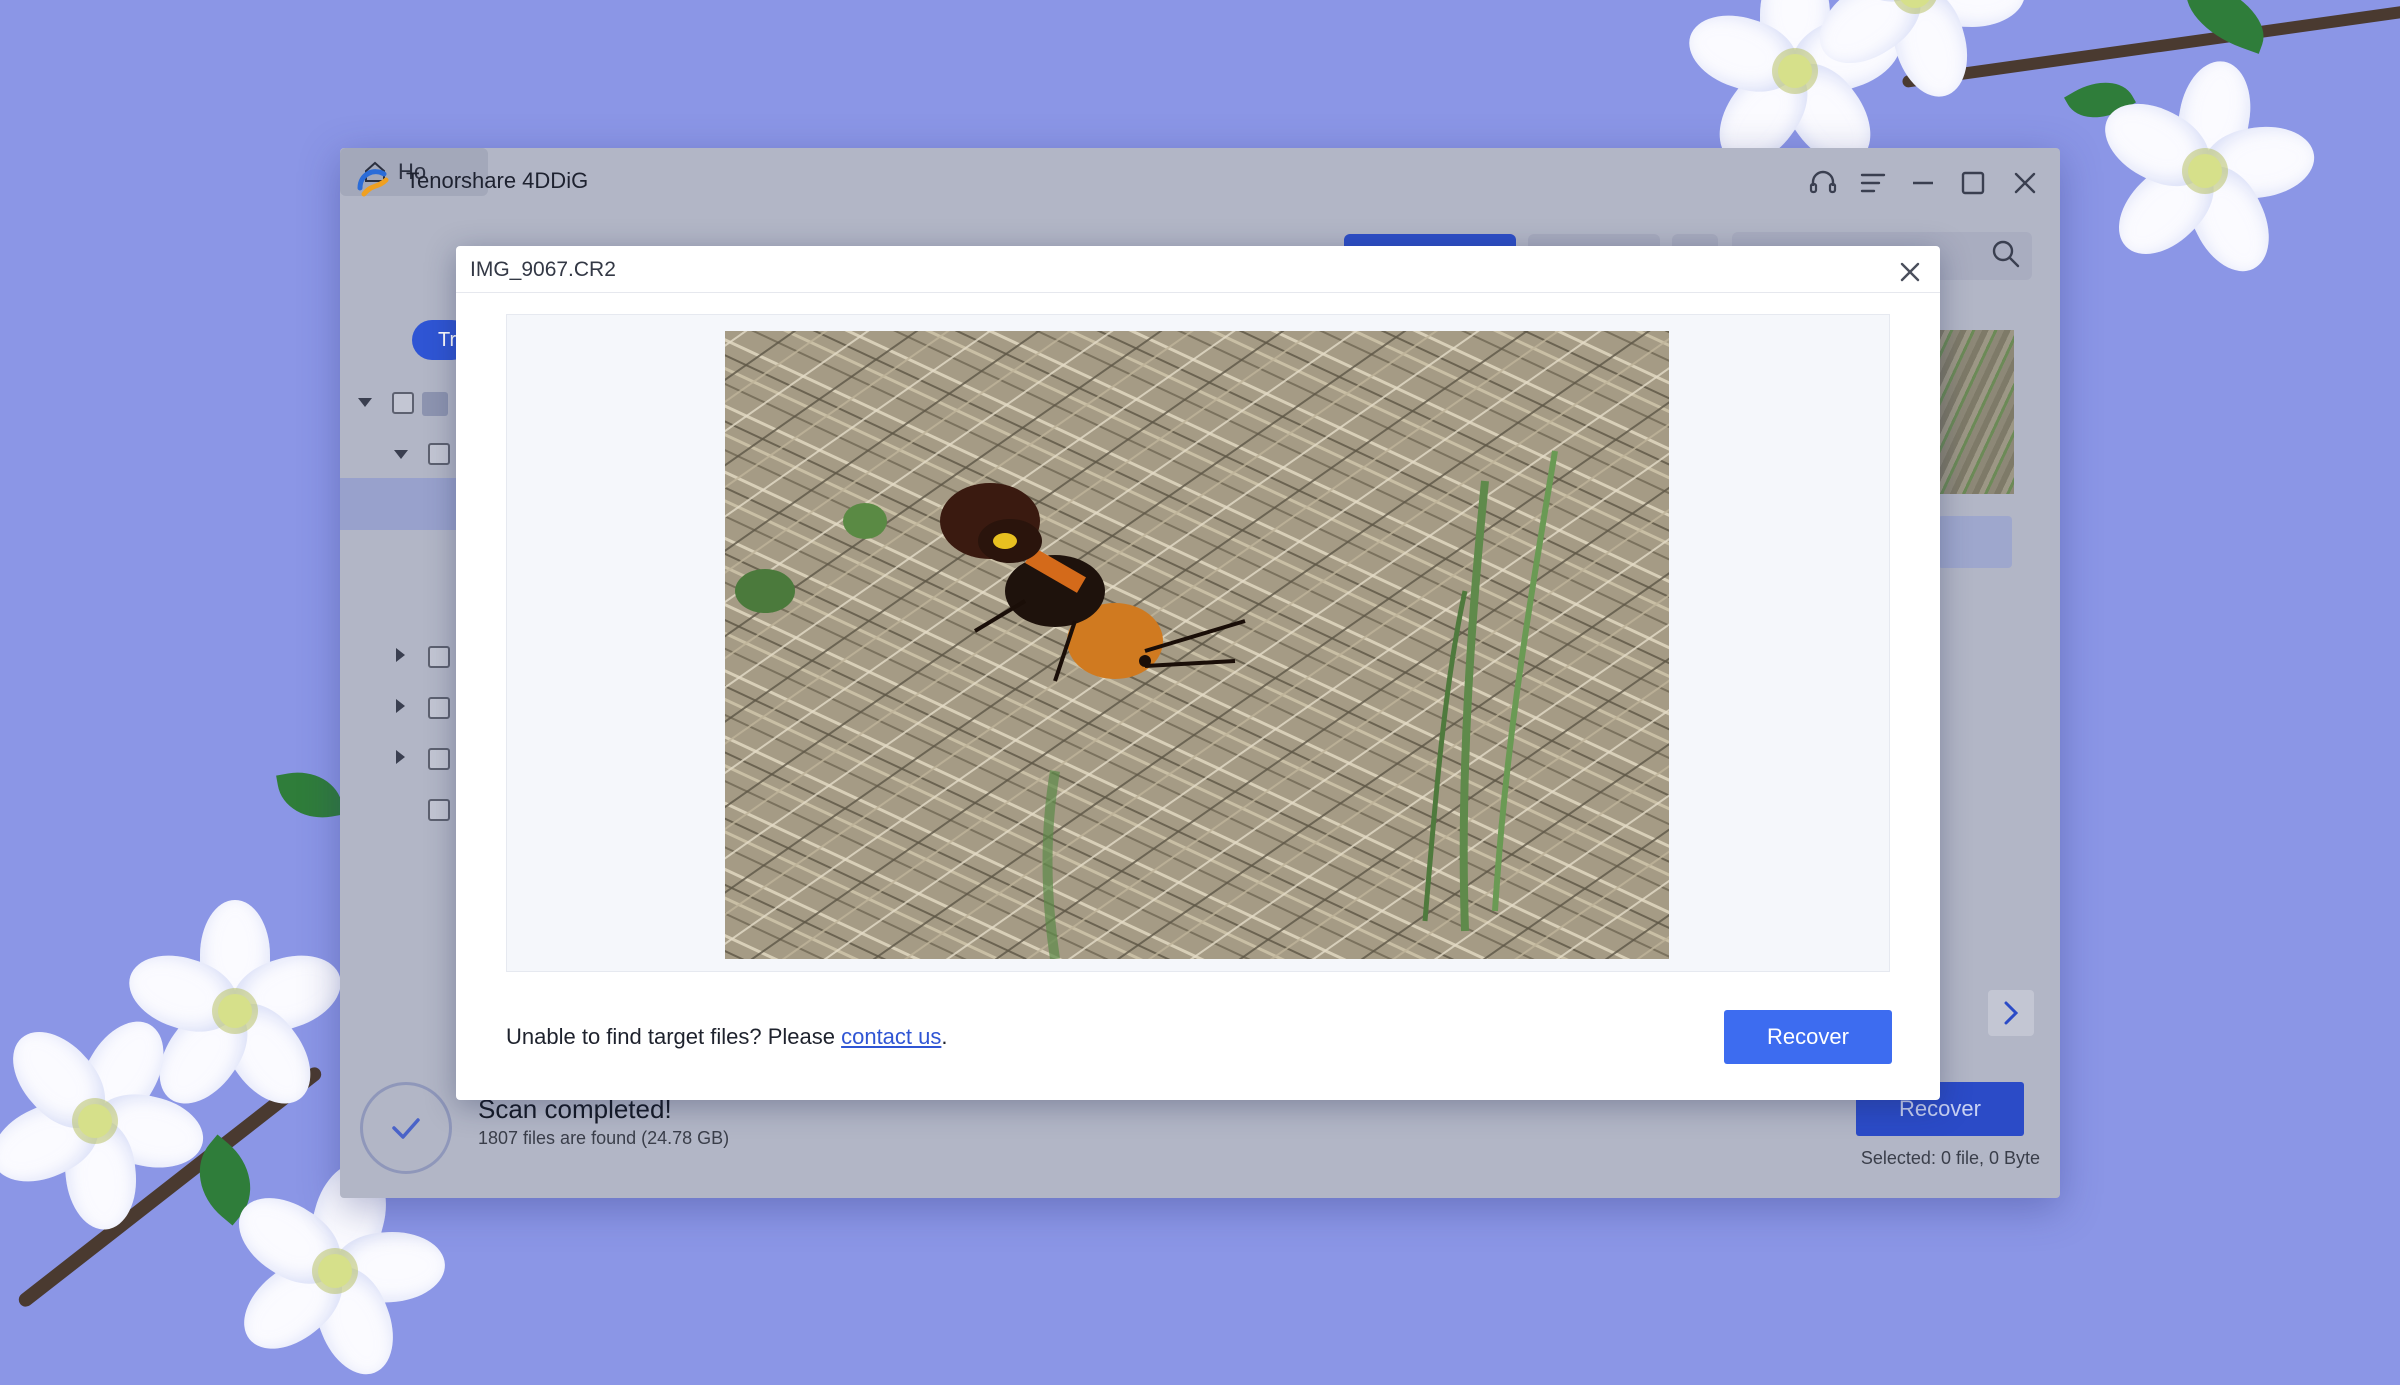  I want to click on file-thumbnail, so click(1976, 412).